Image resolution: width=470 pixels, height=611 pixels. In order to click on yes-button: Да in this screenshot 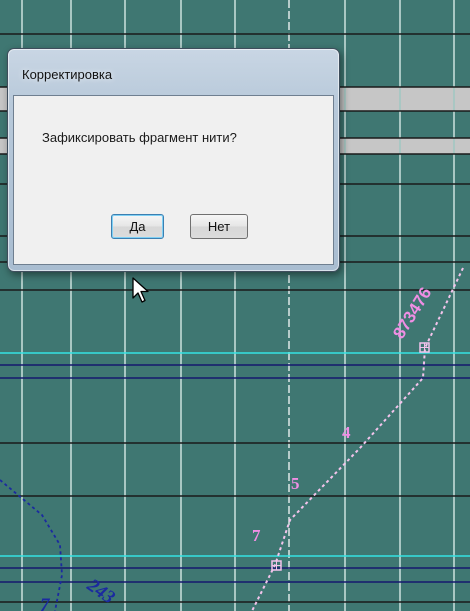, I will do `click(137, 226)`.